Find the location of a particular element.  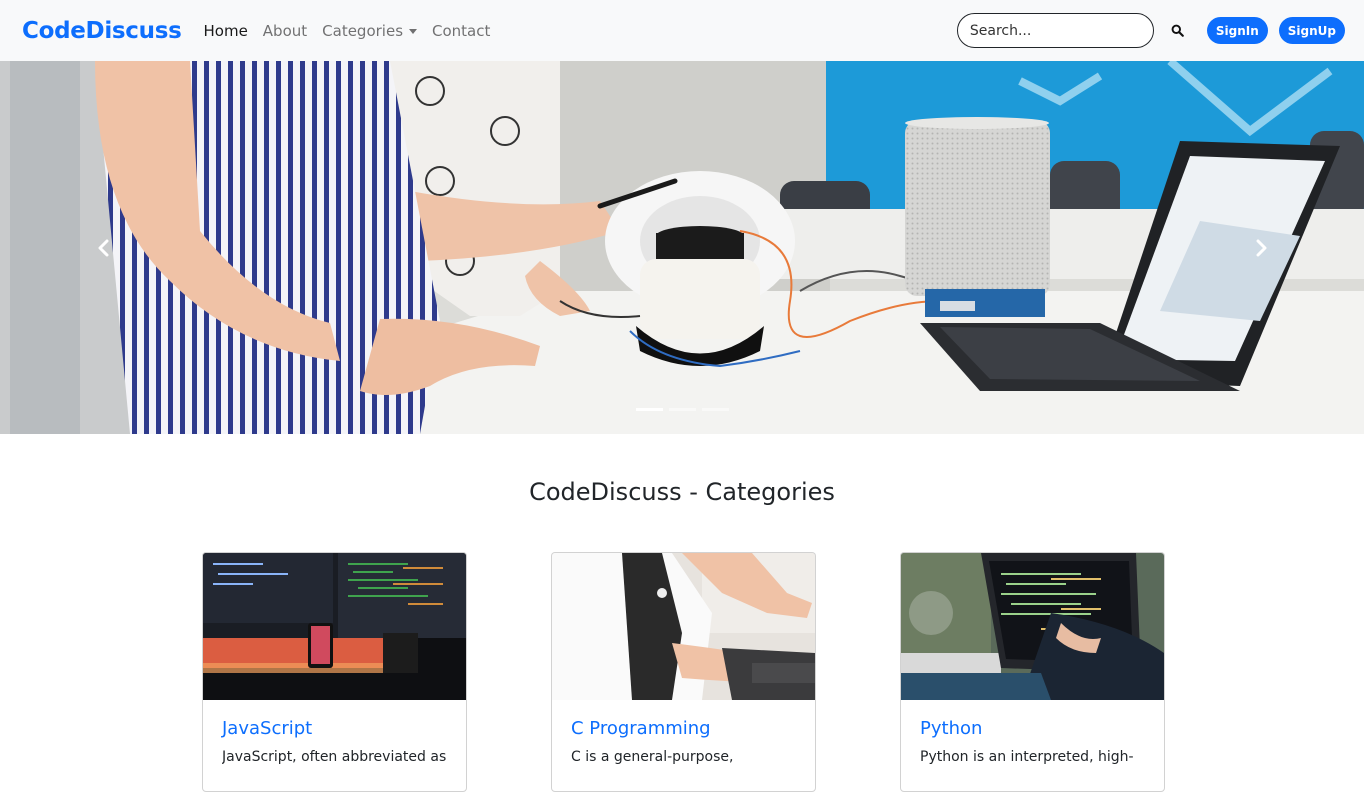

chevron-right-icon is located at coordinates (1261, 247).